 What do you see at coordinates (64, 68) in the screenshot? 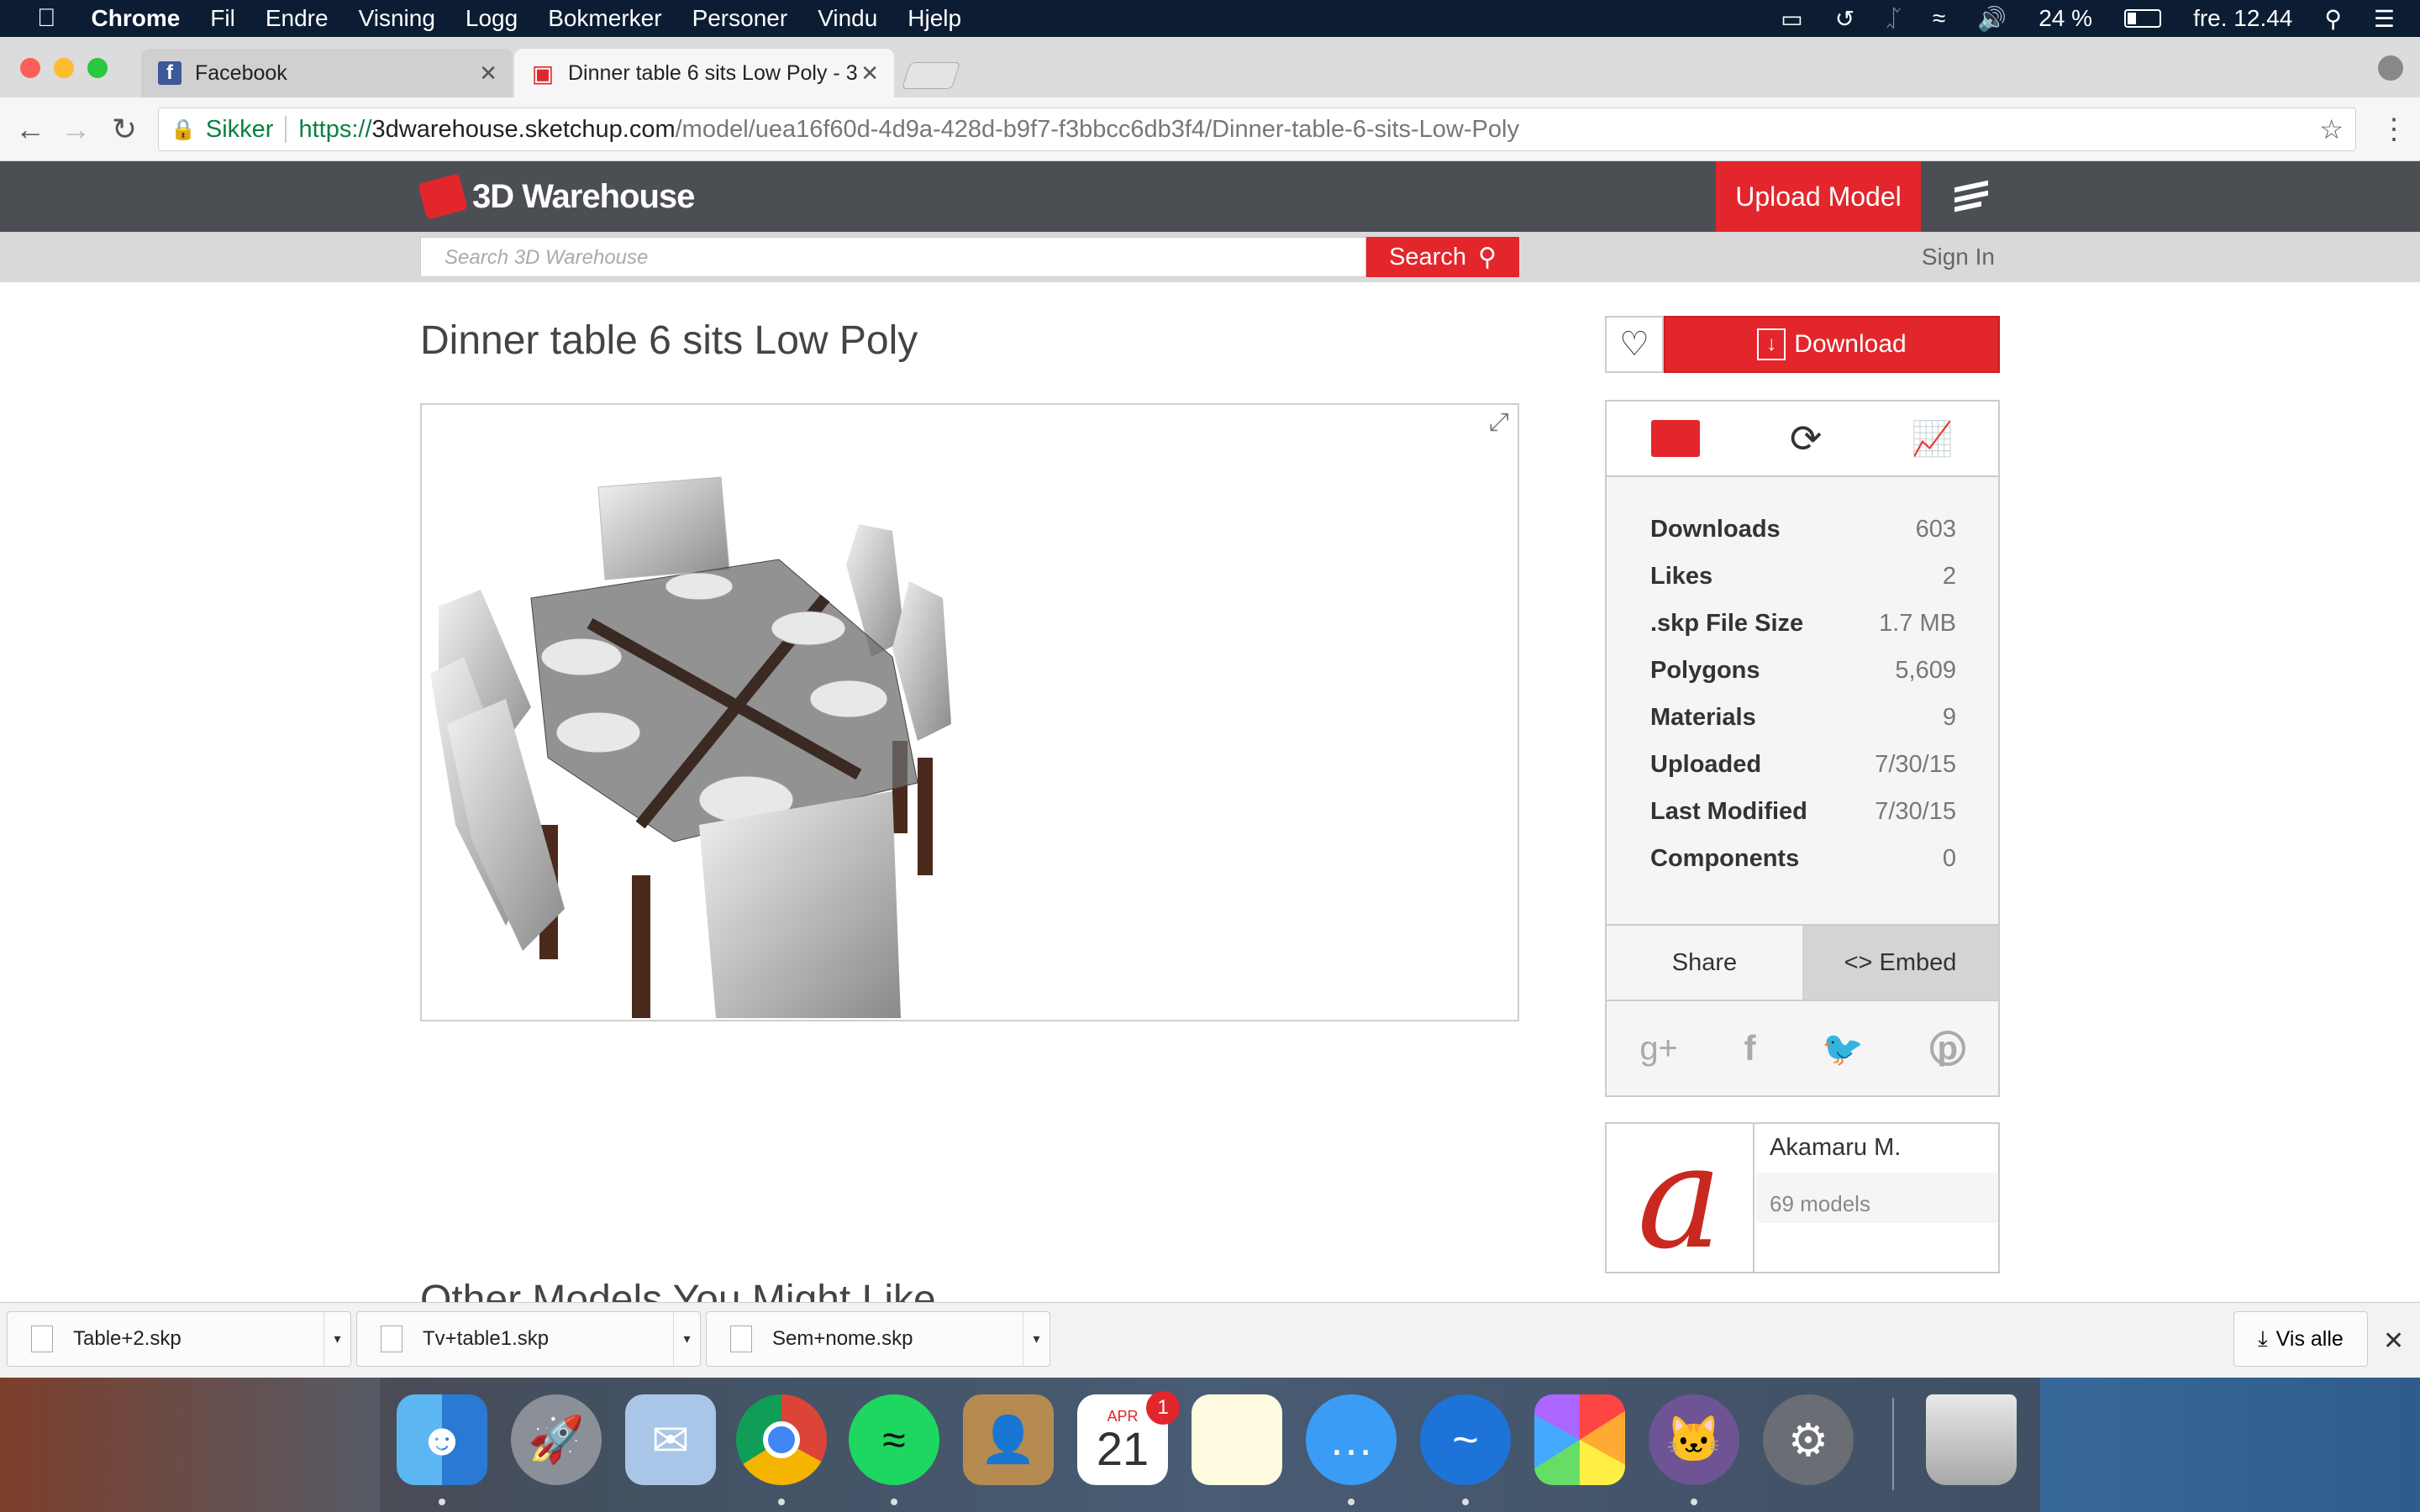
I see `minimize-window-button` at bounding box center [64, 68].